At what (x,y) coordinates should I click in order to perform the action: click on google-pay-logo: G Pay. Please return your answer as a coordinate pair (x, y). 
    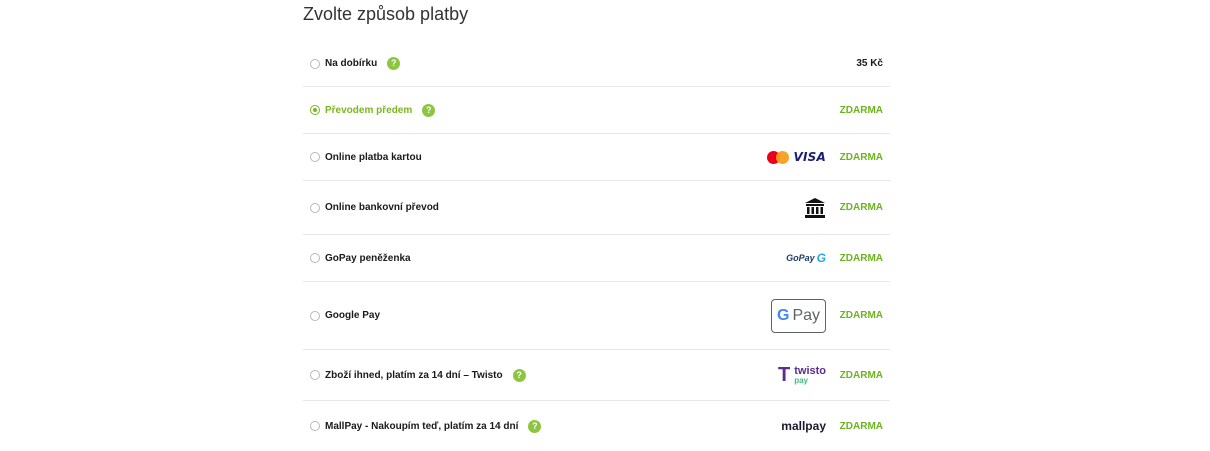
    Looking at the image, I should click on (798, 315).